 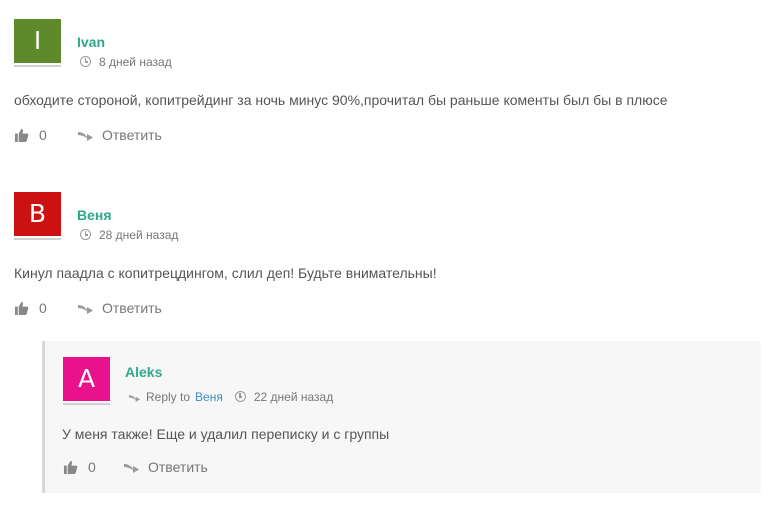 I want to click on comment-meta: 28 дней назад, so click(x=129, y=235).